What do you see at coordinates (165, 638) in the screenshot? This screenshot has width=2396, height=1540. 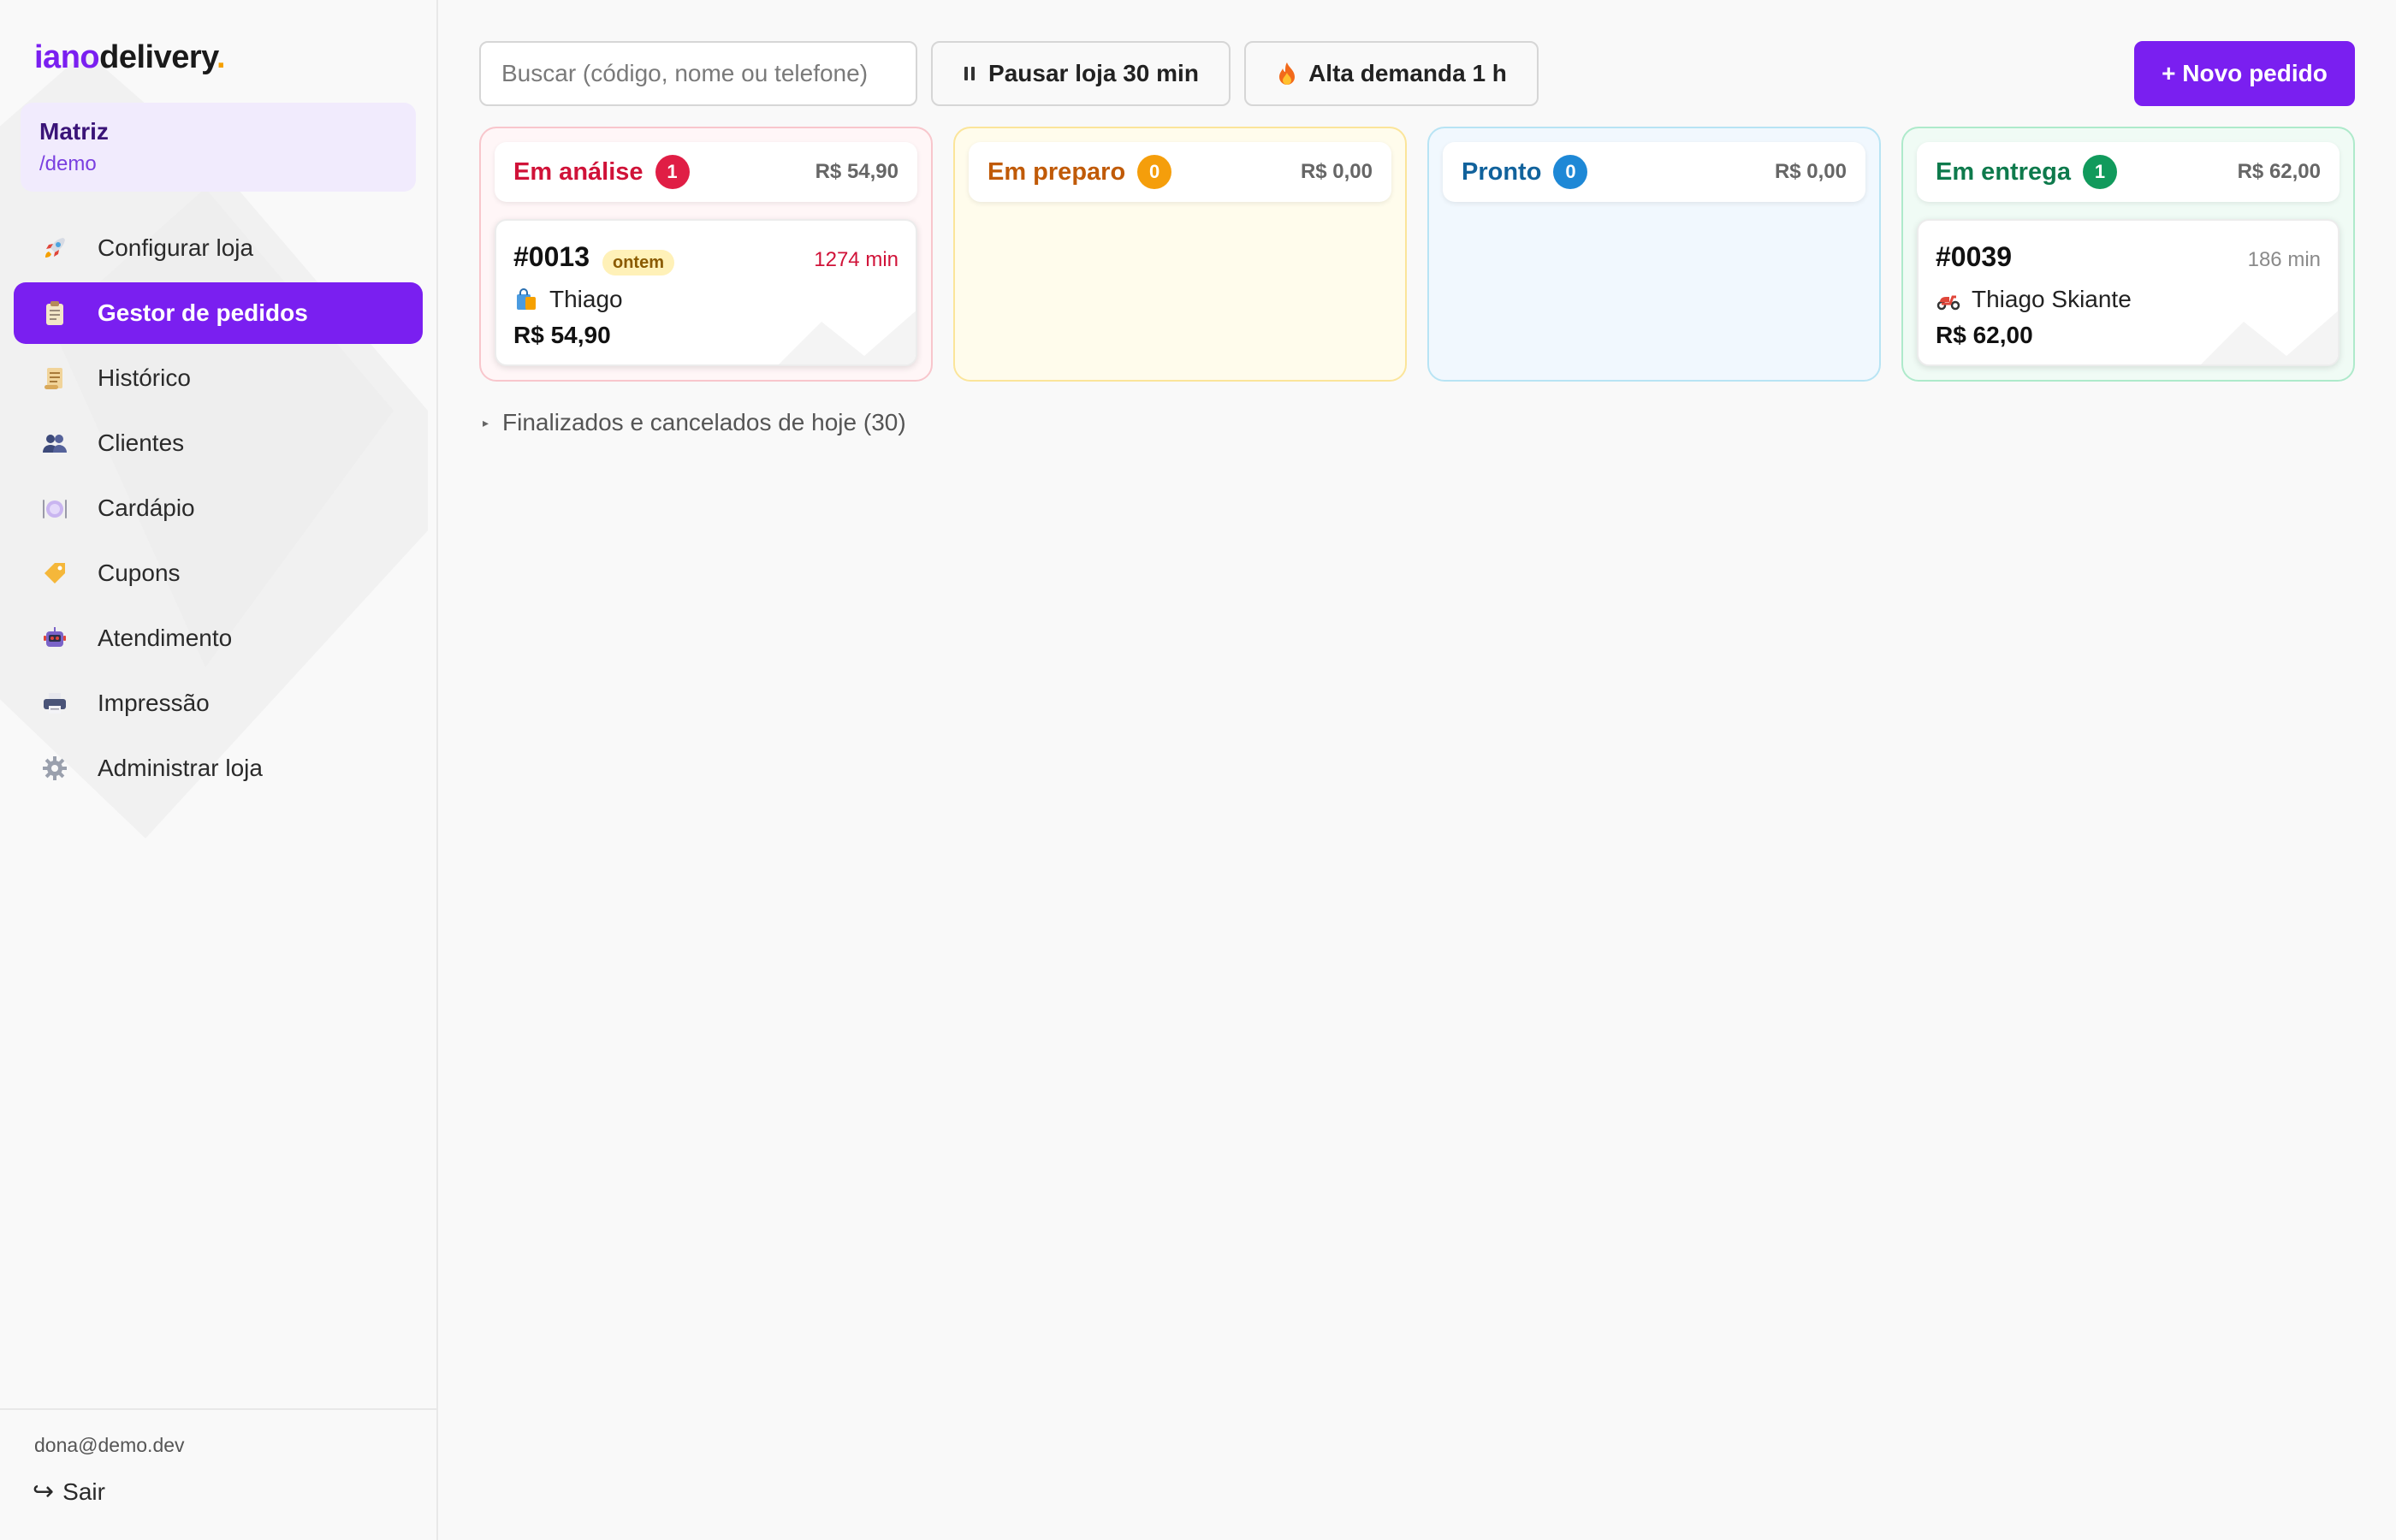 I see `sidebar-item-label: Atendimento` at bounding box center [165, 638].